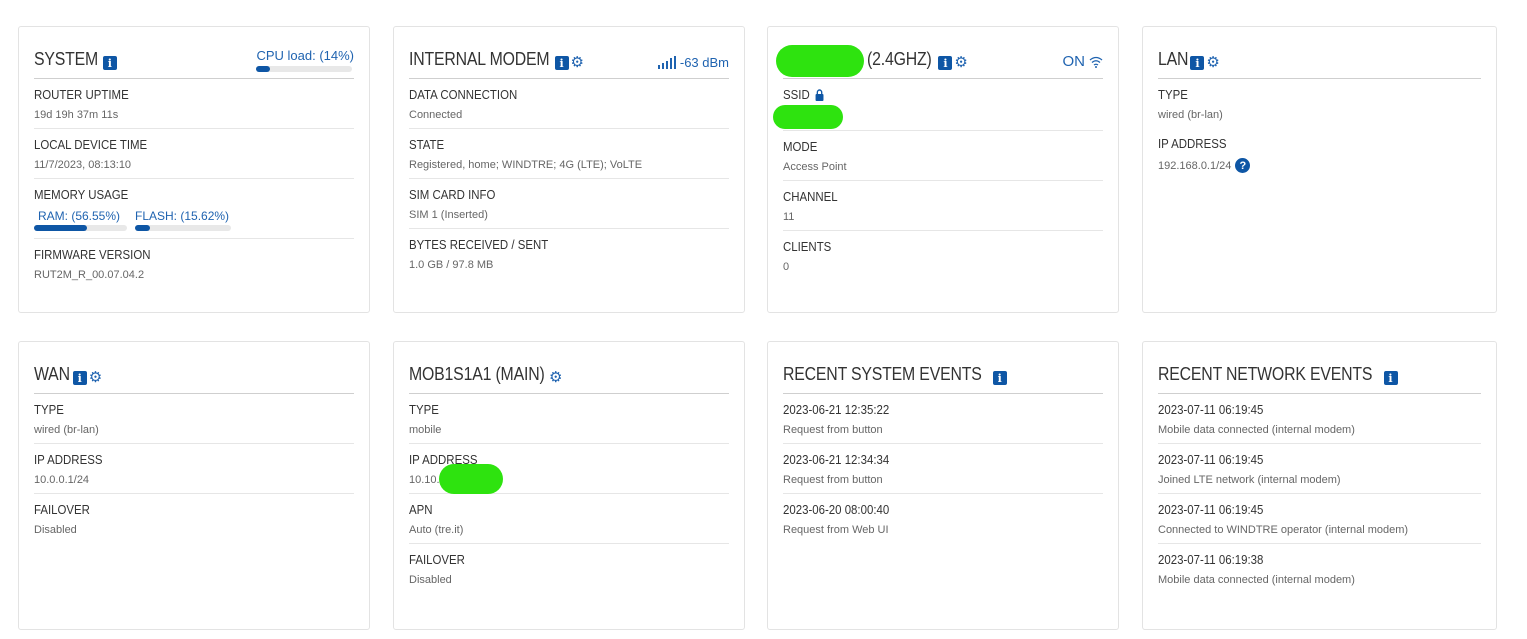 The width and height of the screenshot is (1527, 639). I want to click on event-row: 2023-06-21 12:35:22 Request from button, so click(943, 419).